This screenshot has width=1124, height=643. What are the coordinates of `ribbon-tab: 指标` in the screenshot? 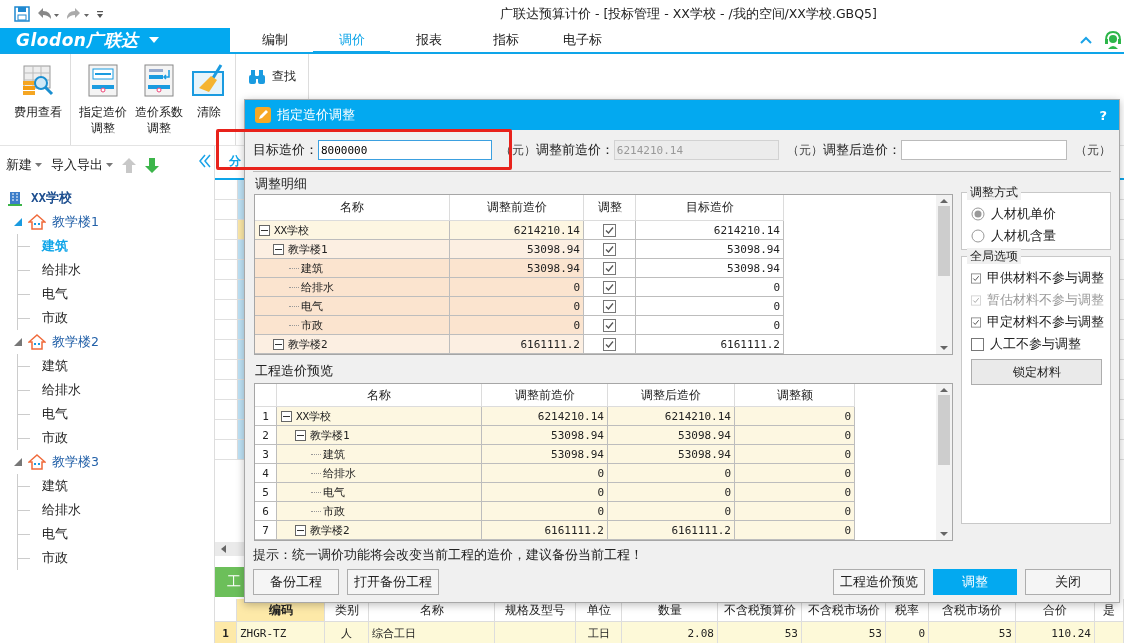 It's located at (505, 41).